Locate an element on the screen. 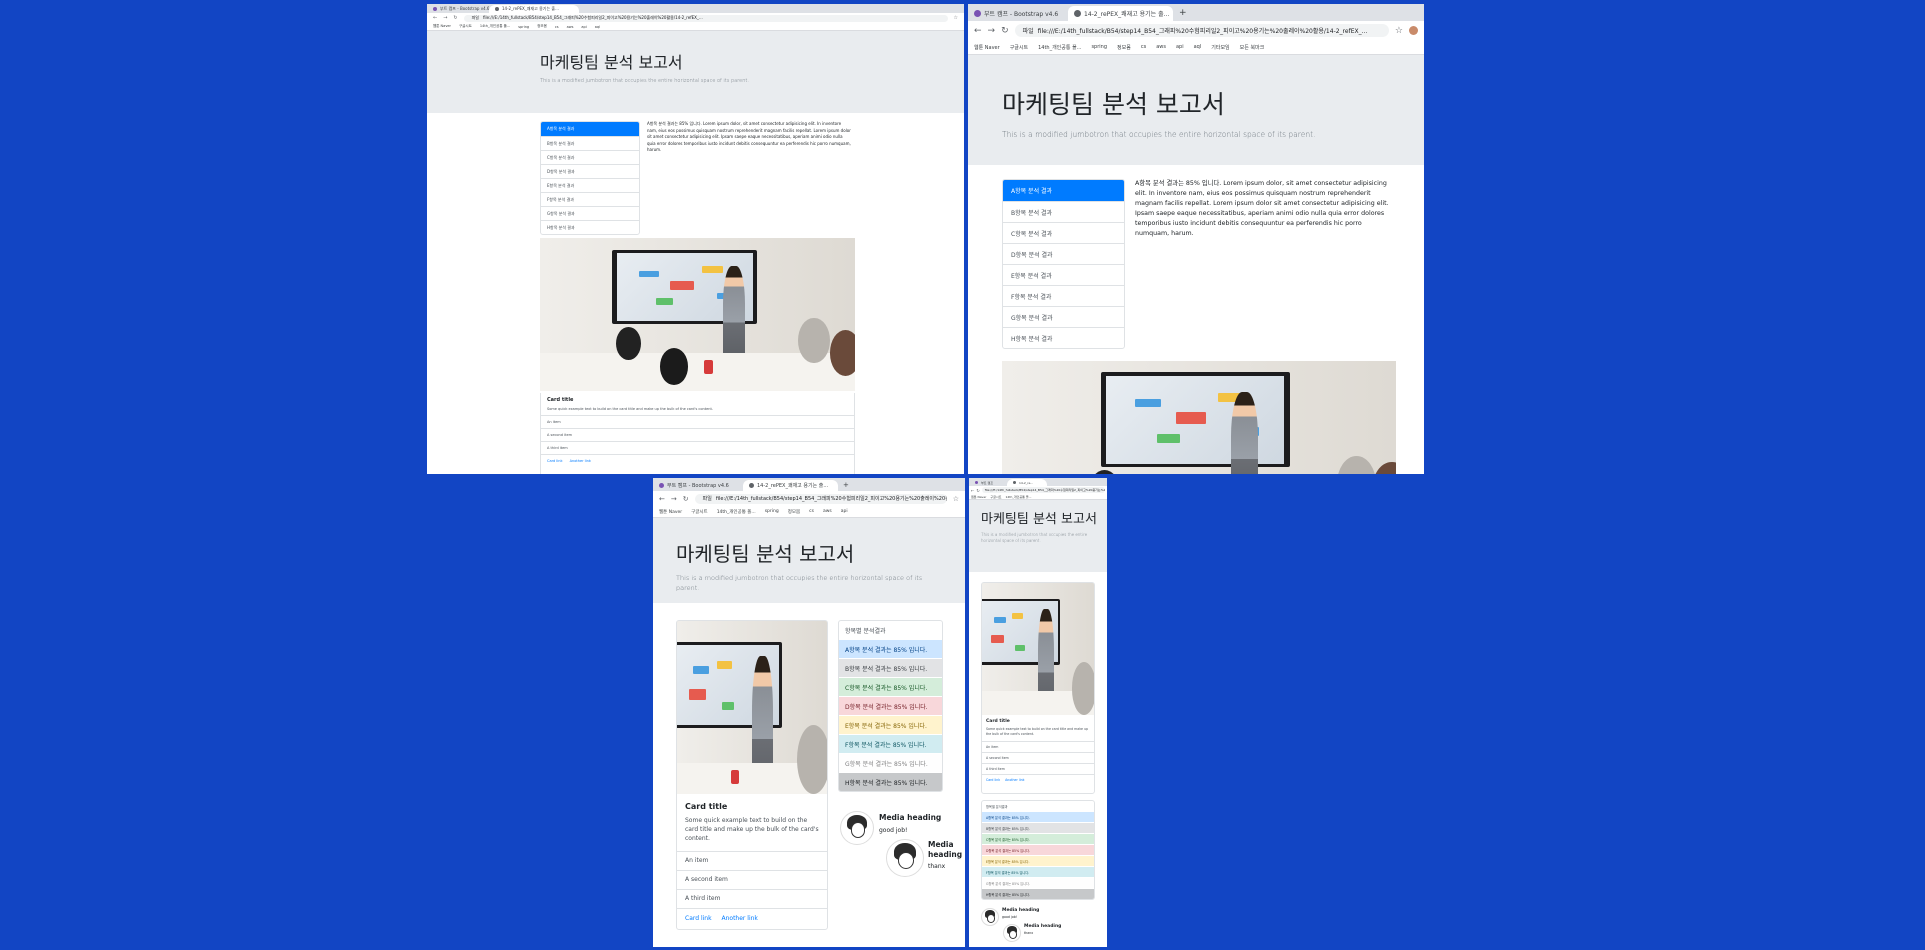 The width and height of the screenshot is (1925, 950). page-title: 마케팅팀 분석 보고서 is located at coordinates (1039, 519).